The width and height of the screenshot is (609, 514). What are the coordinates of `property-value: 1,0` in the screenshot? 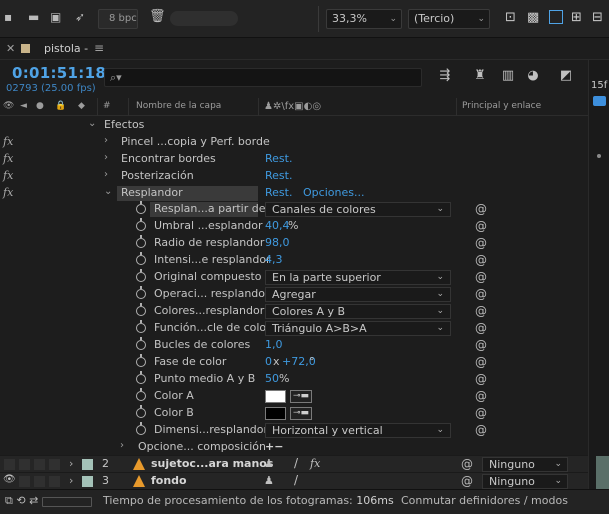 It's located at (274, 344).